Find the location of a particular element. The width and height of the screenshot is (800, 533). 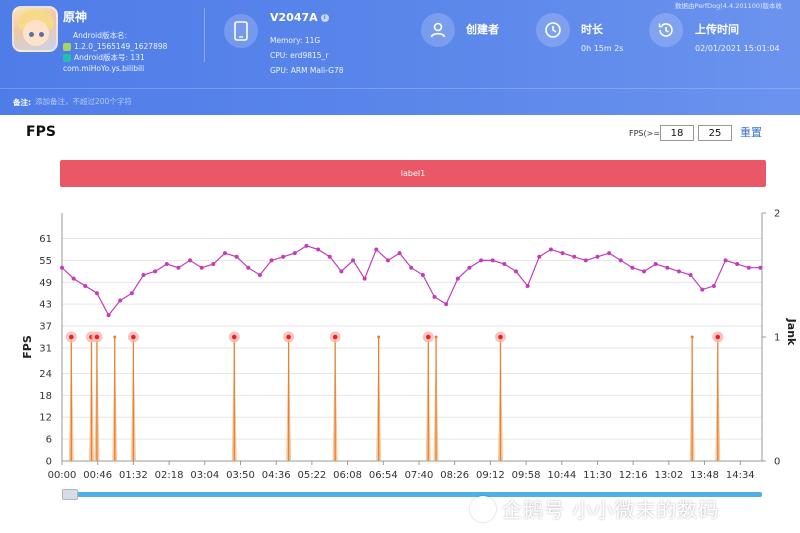

phone-icon is located at coordinates (241, 31).